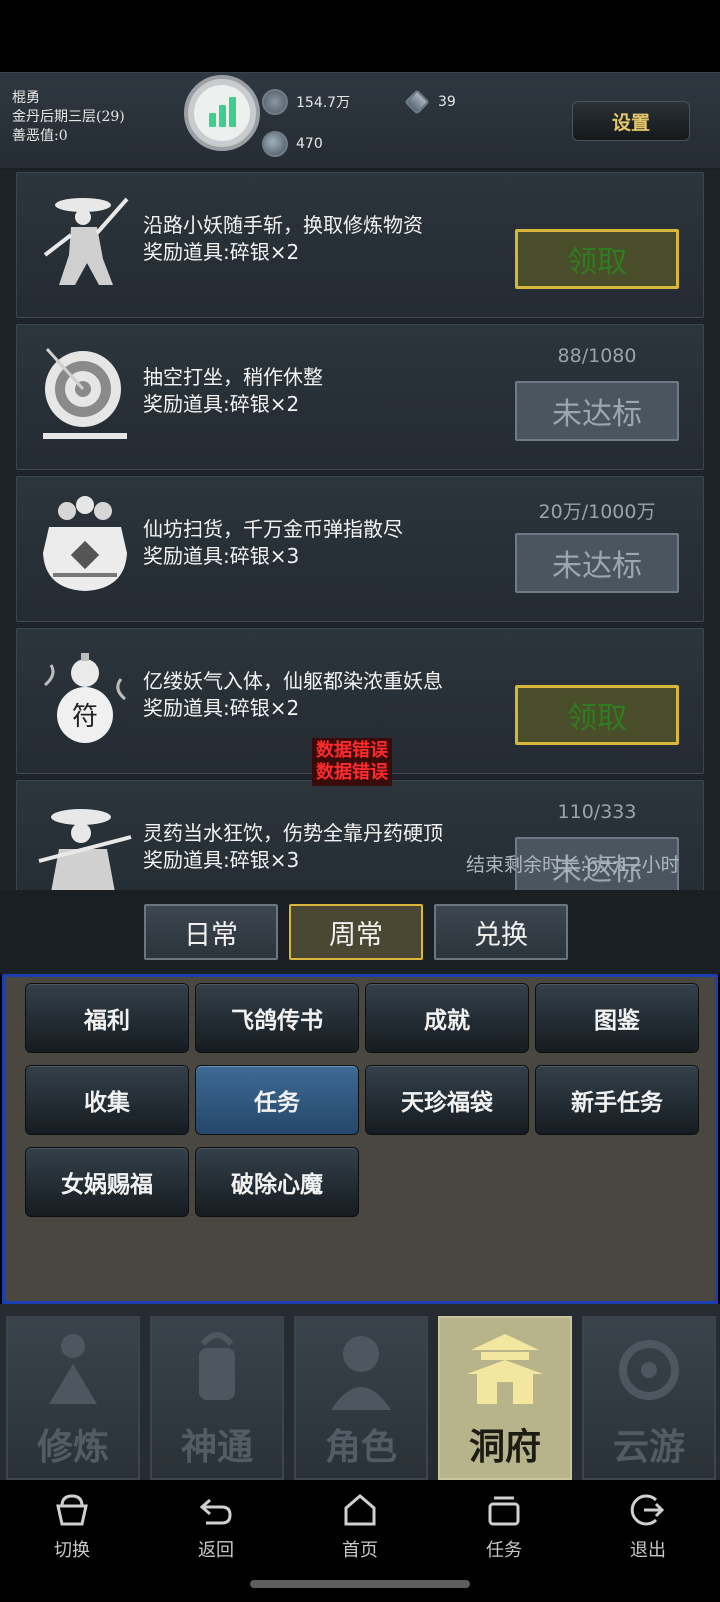  I want to click on character-icon, so click(361, 1373).